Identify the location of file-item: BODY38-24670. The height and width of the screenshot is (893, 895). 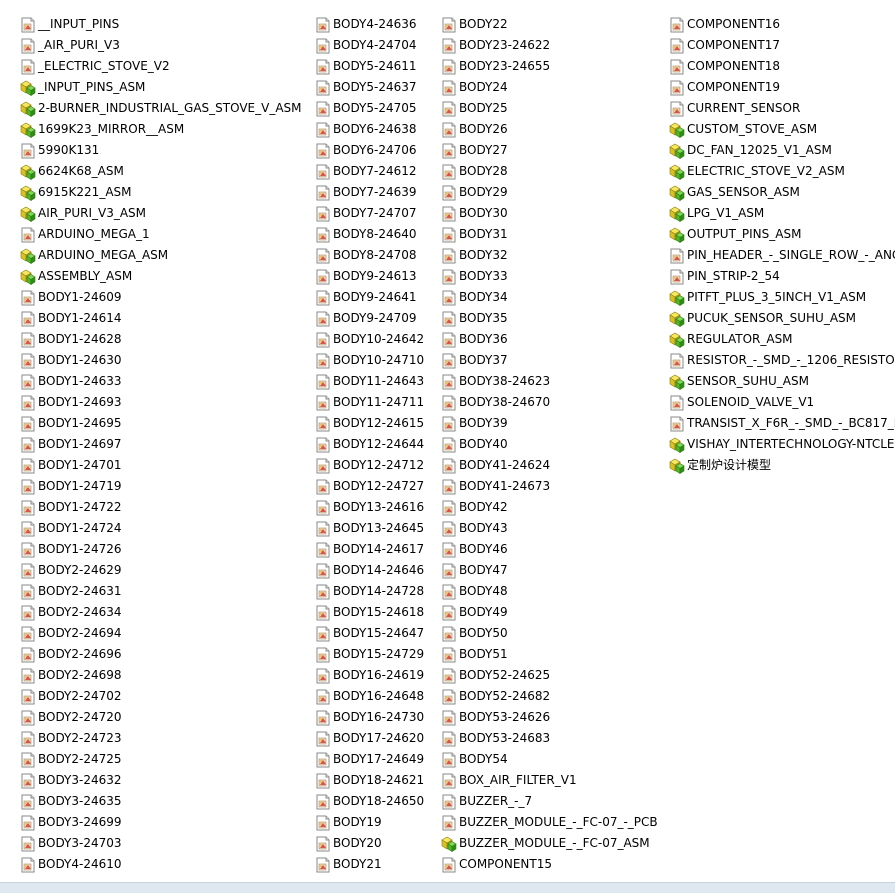
(549, 402).